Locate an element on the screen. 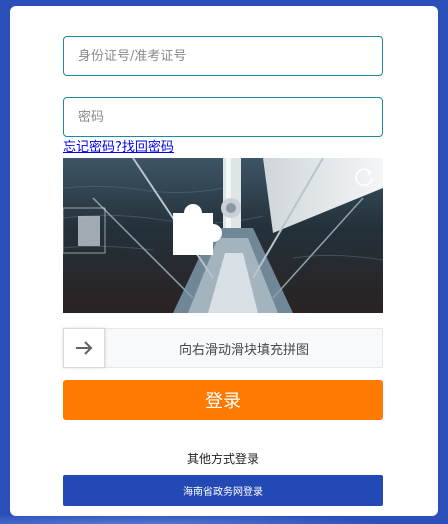  gov-login-button: 海南省政务网登录 is located at coordinates (223, 490).